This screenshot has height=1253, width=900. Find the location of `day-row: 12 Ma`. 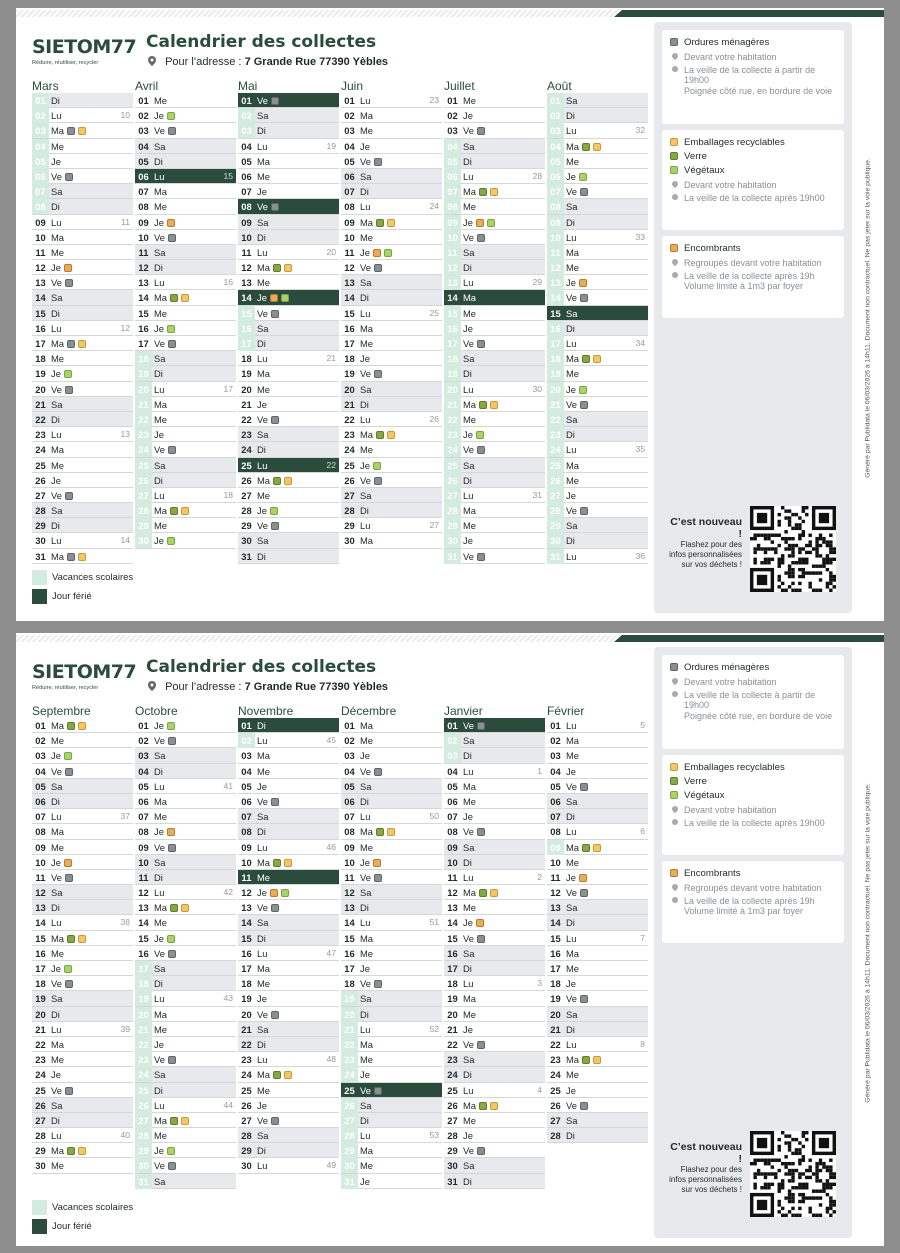

day-row: 12 Ma is located at coordinates (288, 268).